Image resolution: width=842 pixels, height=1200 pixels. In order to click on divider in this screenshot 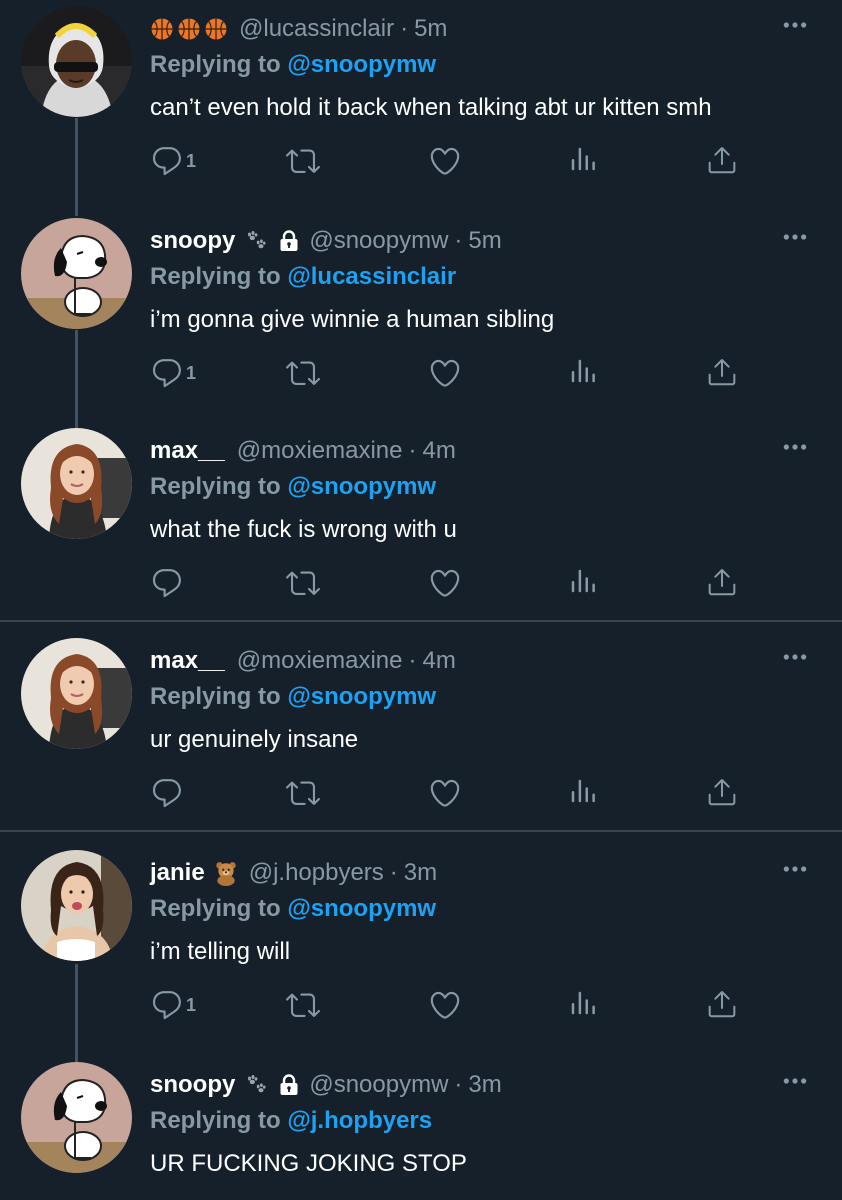, I will do `click(421, 831)`.